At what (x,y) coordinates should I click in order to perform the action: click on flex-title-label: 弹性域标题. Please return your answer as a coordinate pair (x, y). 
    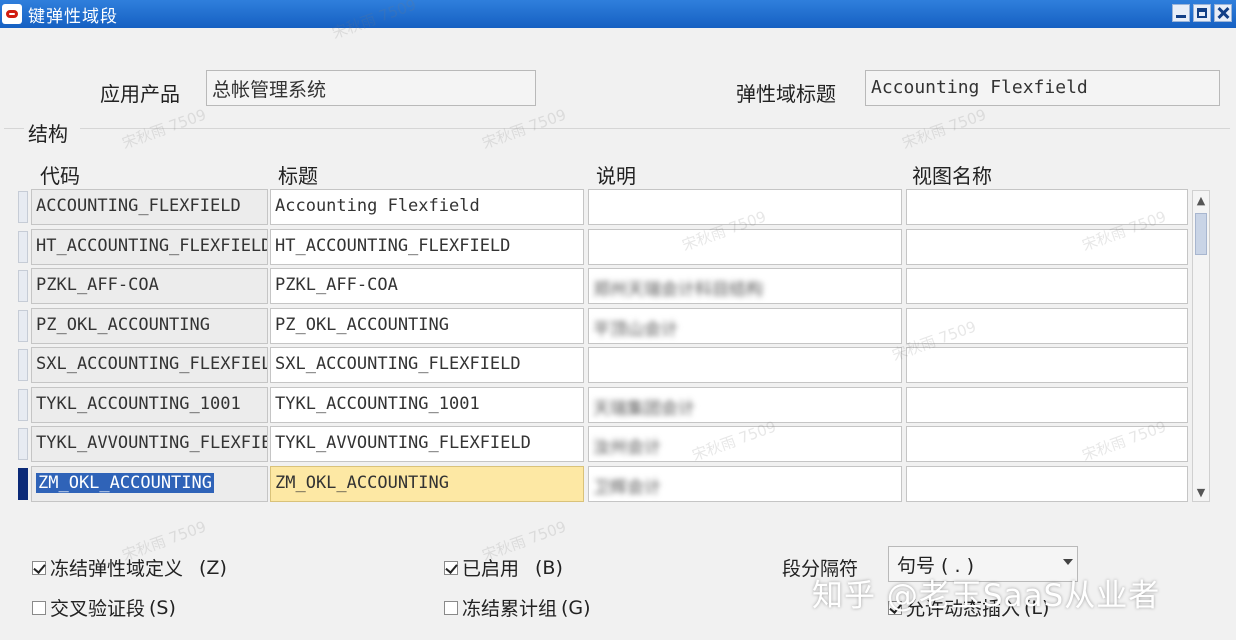
    Looking at the image, I should click on (786, 94).